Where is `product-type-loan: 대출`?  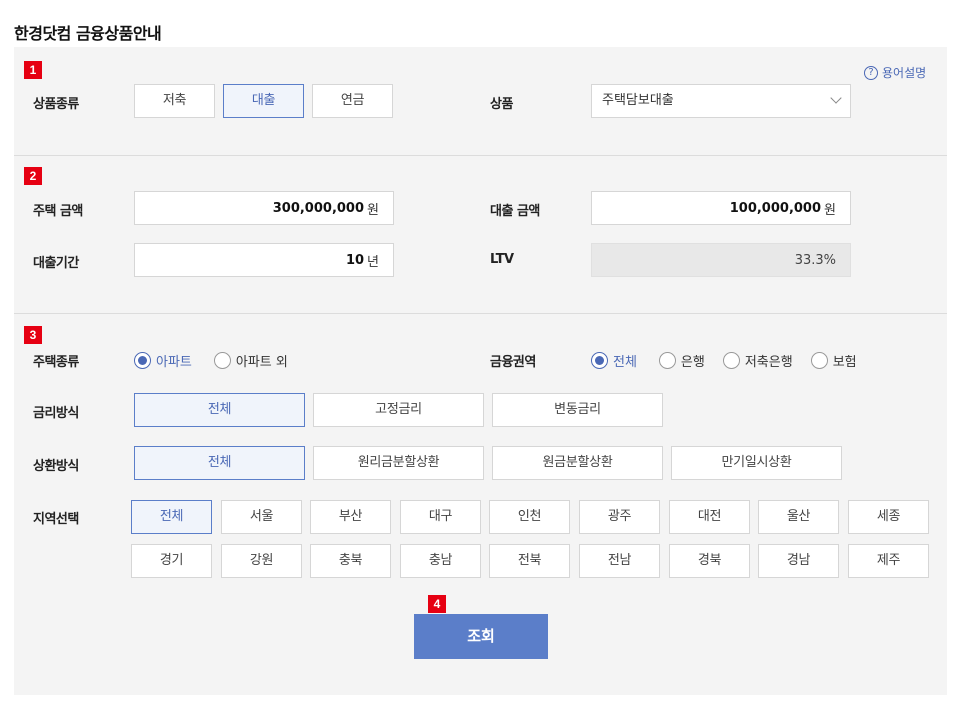
product-type-loan: 대출 is located at coordinates (263, 101).